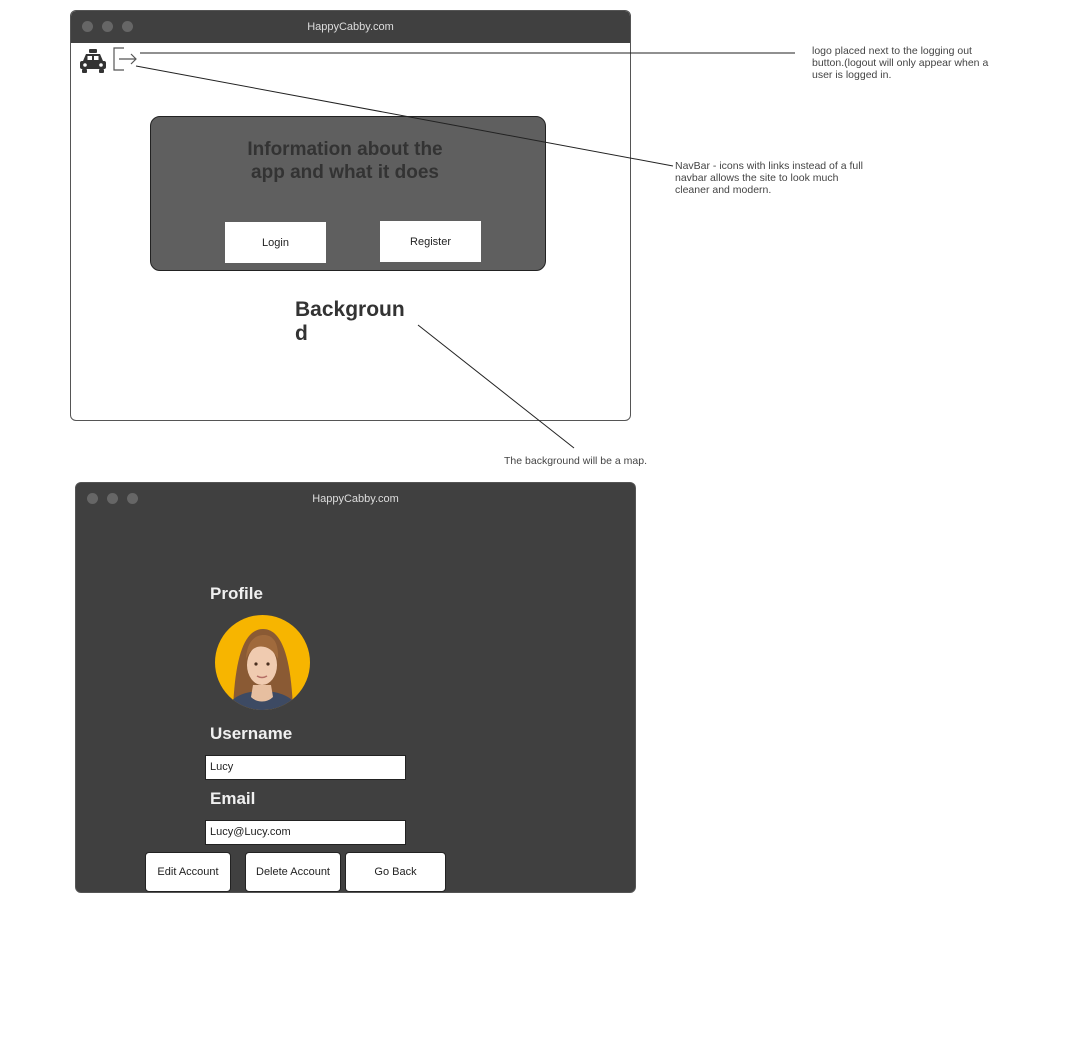 Image resolution: width=1067 pixels, height=1047 pixels. I want to click on username-label: Username, so click(251, 733).